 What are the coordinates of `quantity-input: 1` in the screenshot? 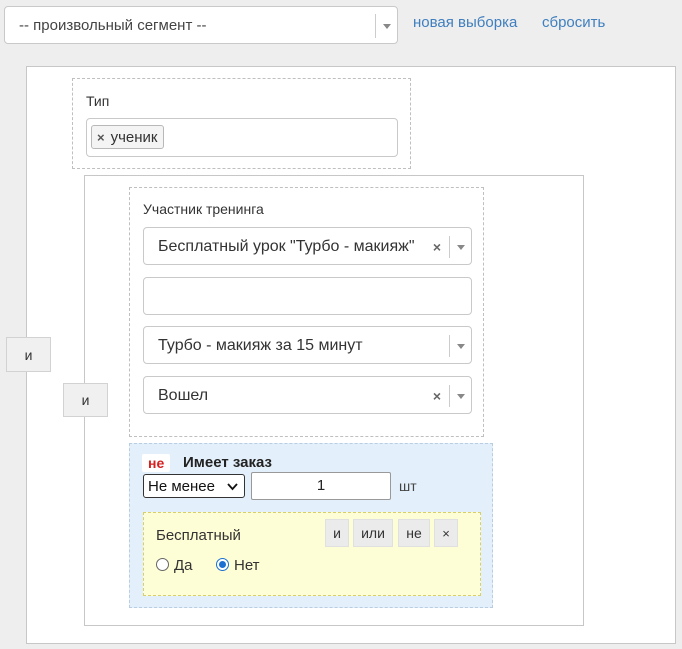 It's located at (321, 486).